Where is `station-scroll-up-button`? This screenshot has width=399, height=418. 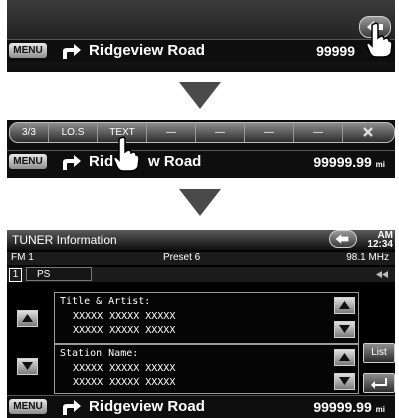
station-scroll-up-button is located at coordinates (344, 357).